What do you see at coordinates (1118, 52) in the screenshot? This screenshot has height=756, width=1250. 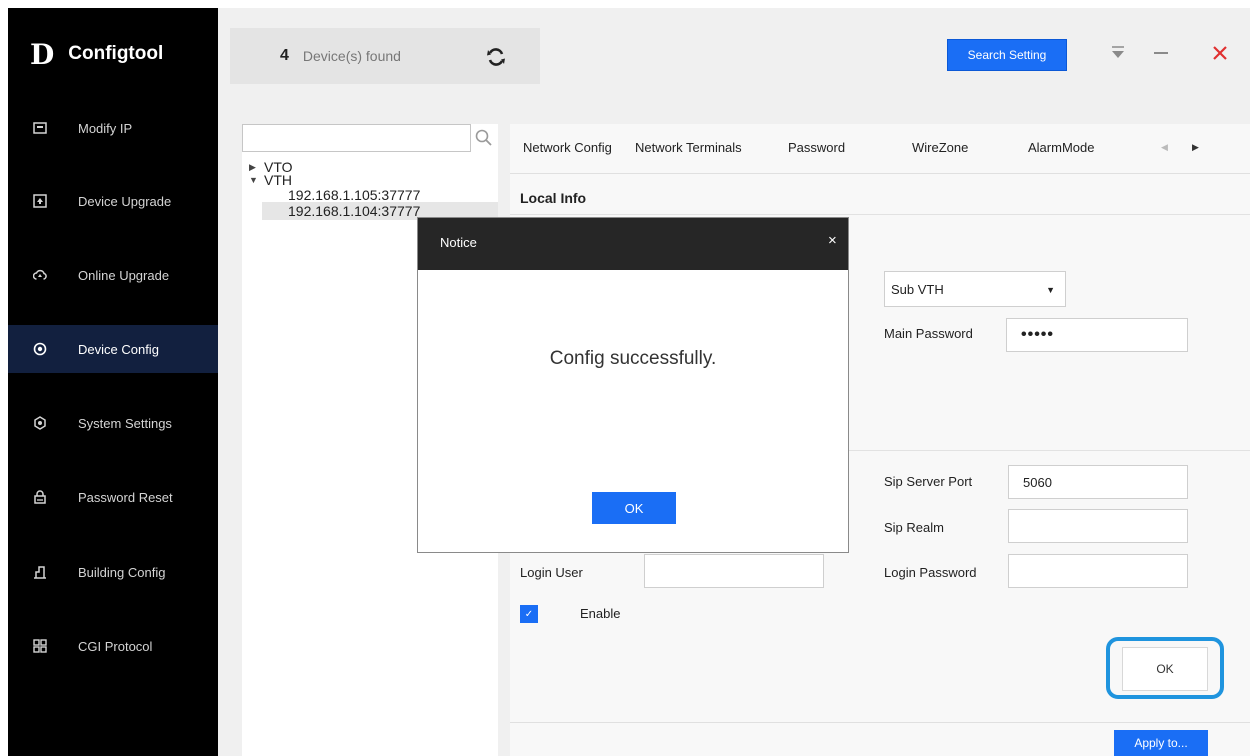 I see `menu-icon` at bounding box center [1118, 52].